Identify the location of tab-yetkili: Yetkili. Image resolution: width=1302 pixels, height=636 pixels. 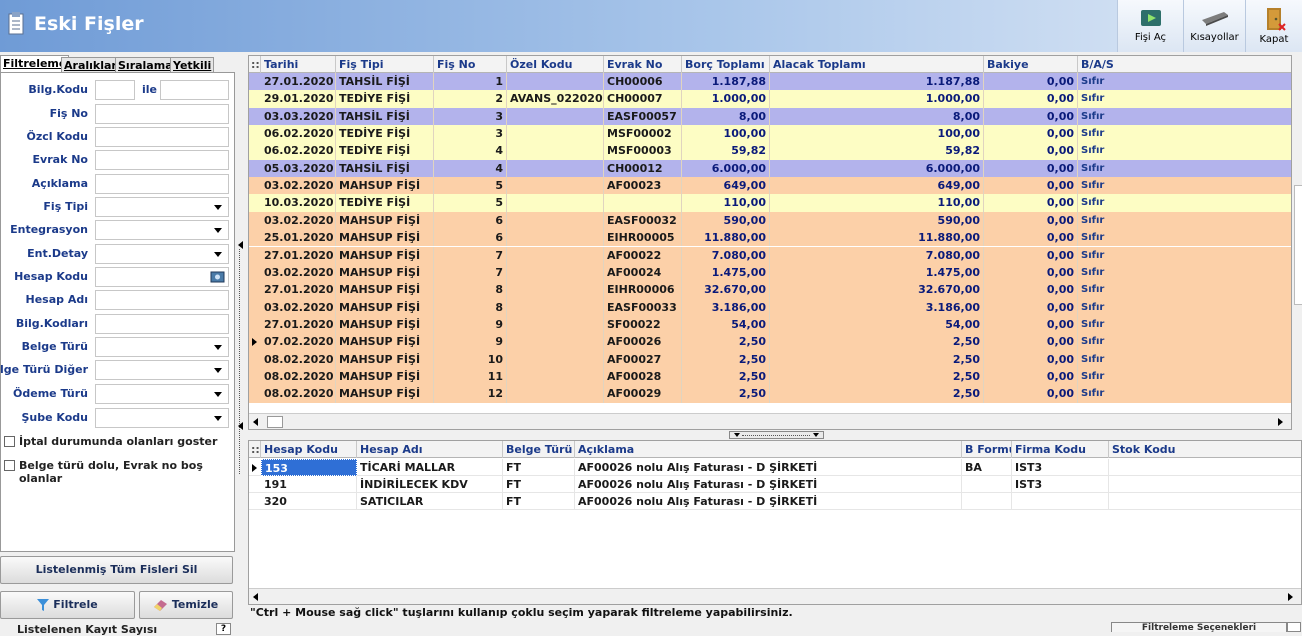
(192, 65).